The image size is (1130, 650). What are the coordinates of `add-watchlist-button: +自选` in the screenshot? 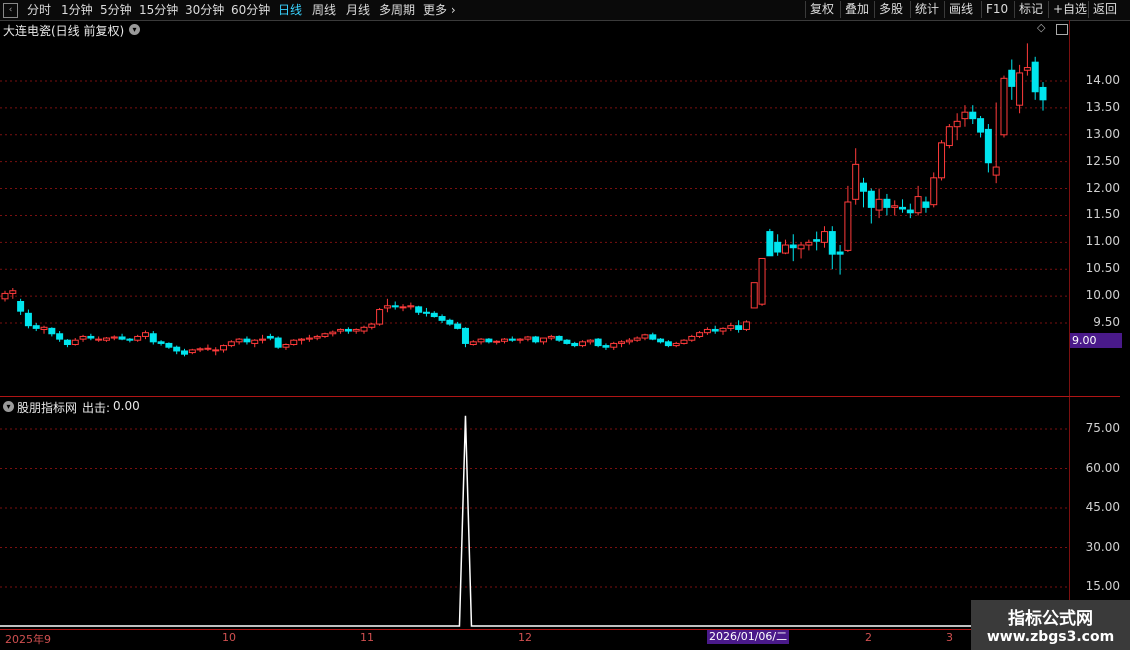 It's located at (1069, 9).